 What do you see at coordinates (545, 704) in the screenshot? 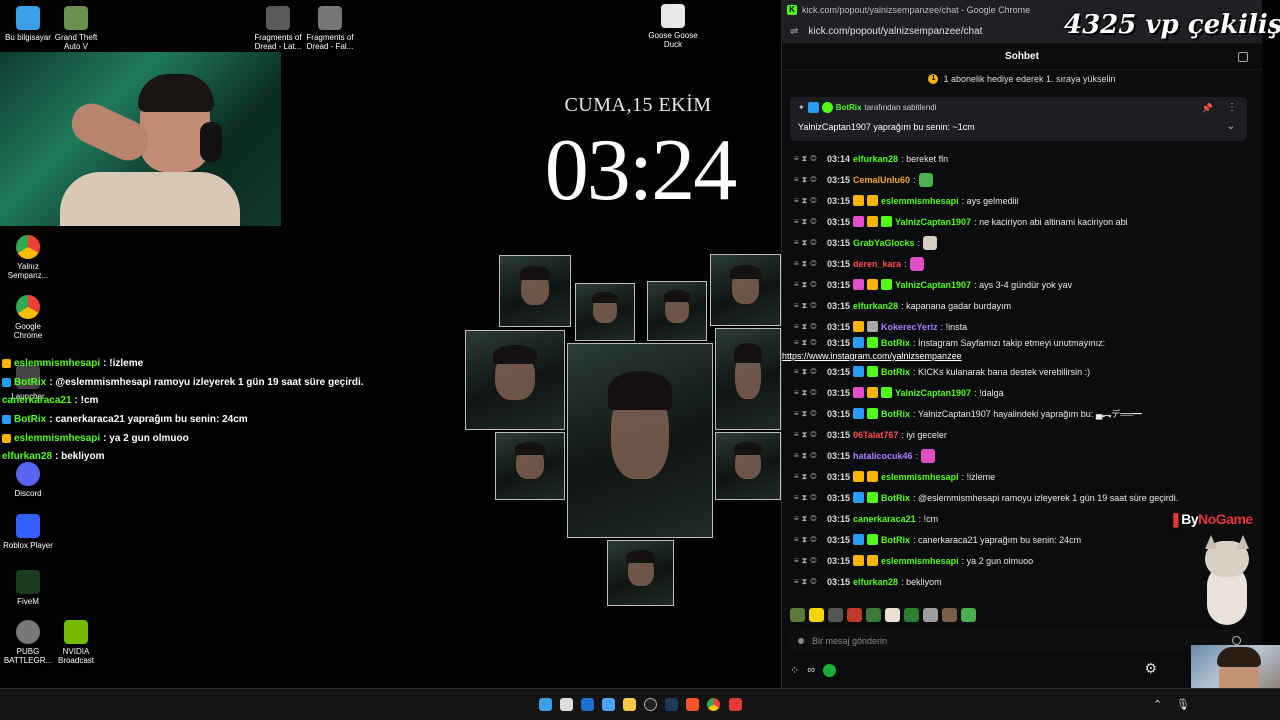
I see `start-icon` at bounding box center [545, 704].